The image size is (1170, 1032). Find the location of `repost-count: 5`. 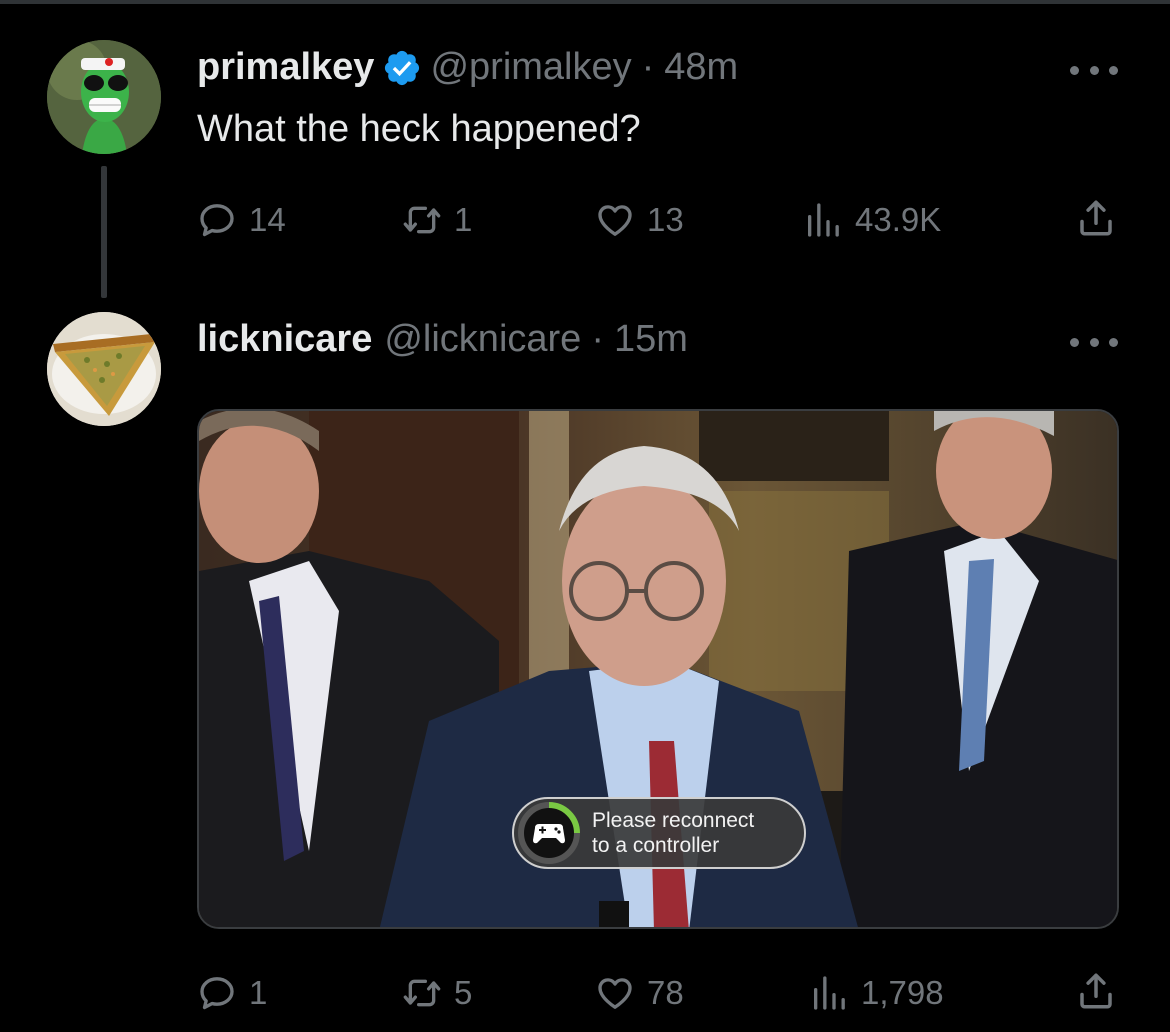

repost-count: 5 is located at coordinates (463, 992).